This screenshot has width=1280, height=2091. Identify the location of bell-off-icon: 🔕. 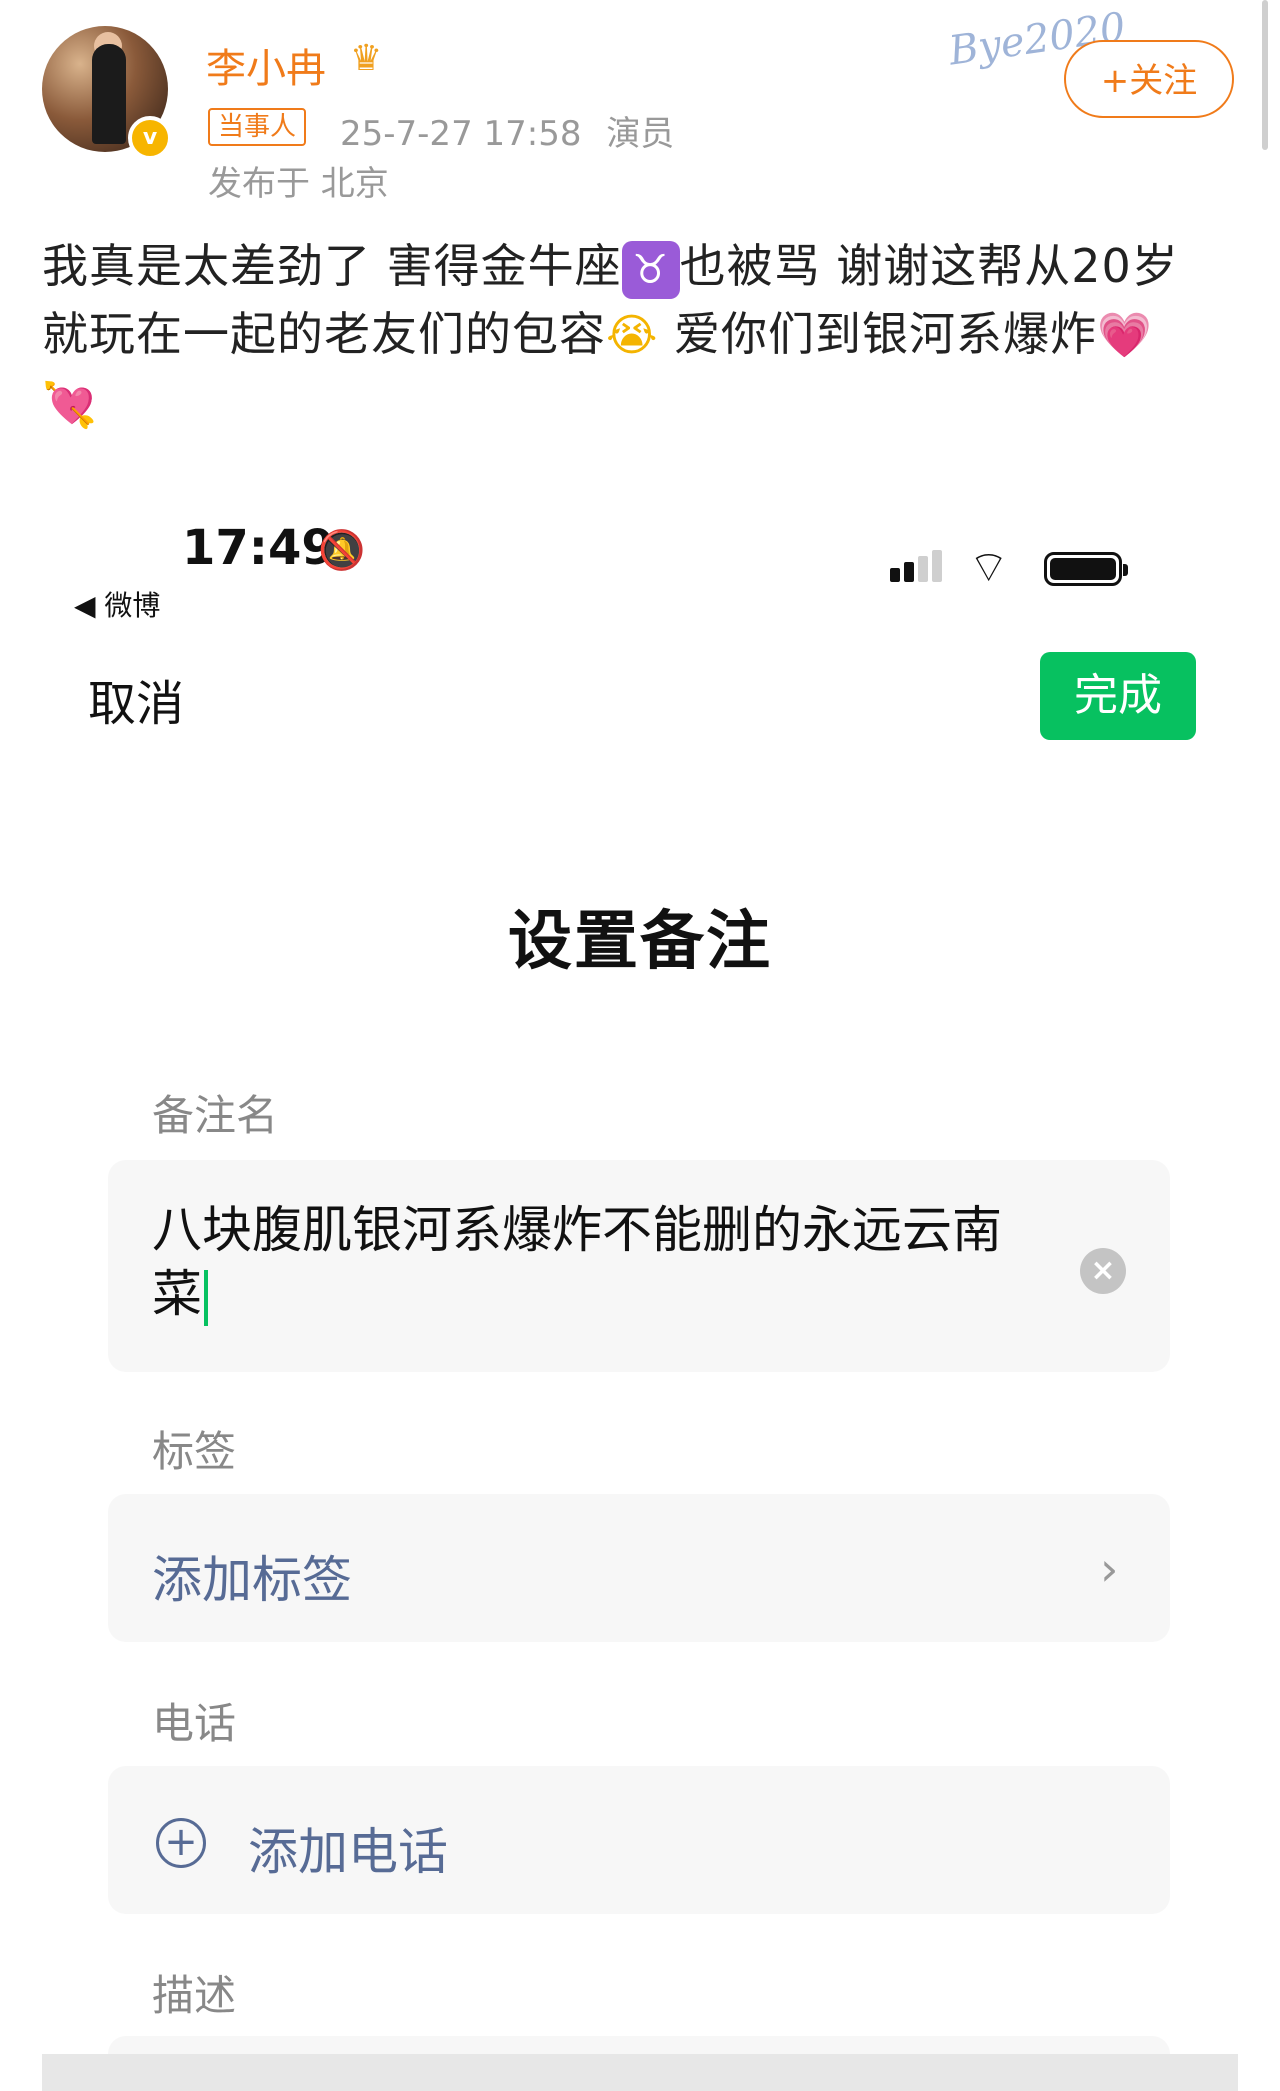
(342, 550).